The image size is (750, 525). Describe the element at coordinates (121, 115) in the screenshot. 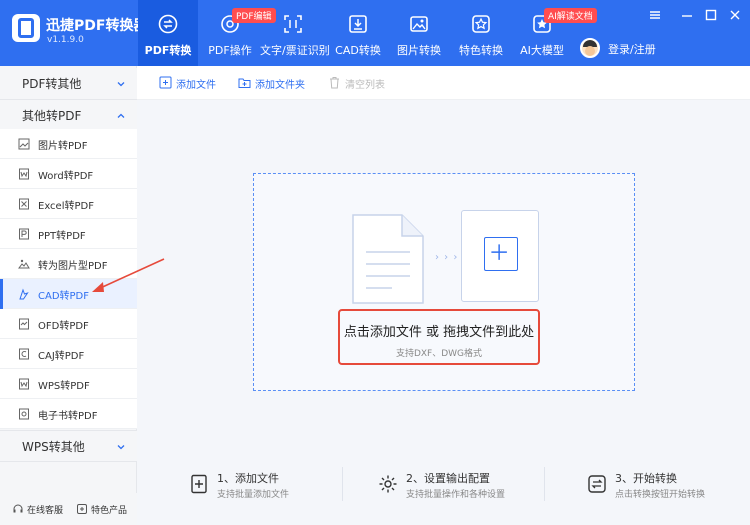

I see `chevron-up-icon` at that location.